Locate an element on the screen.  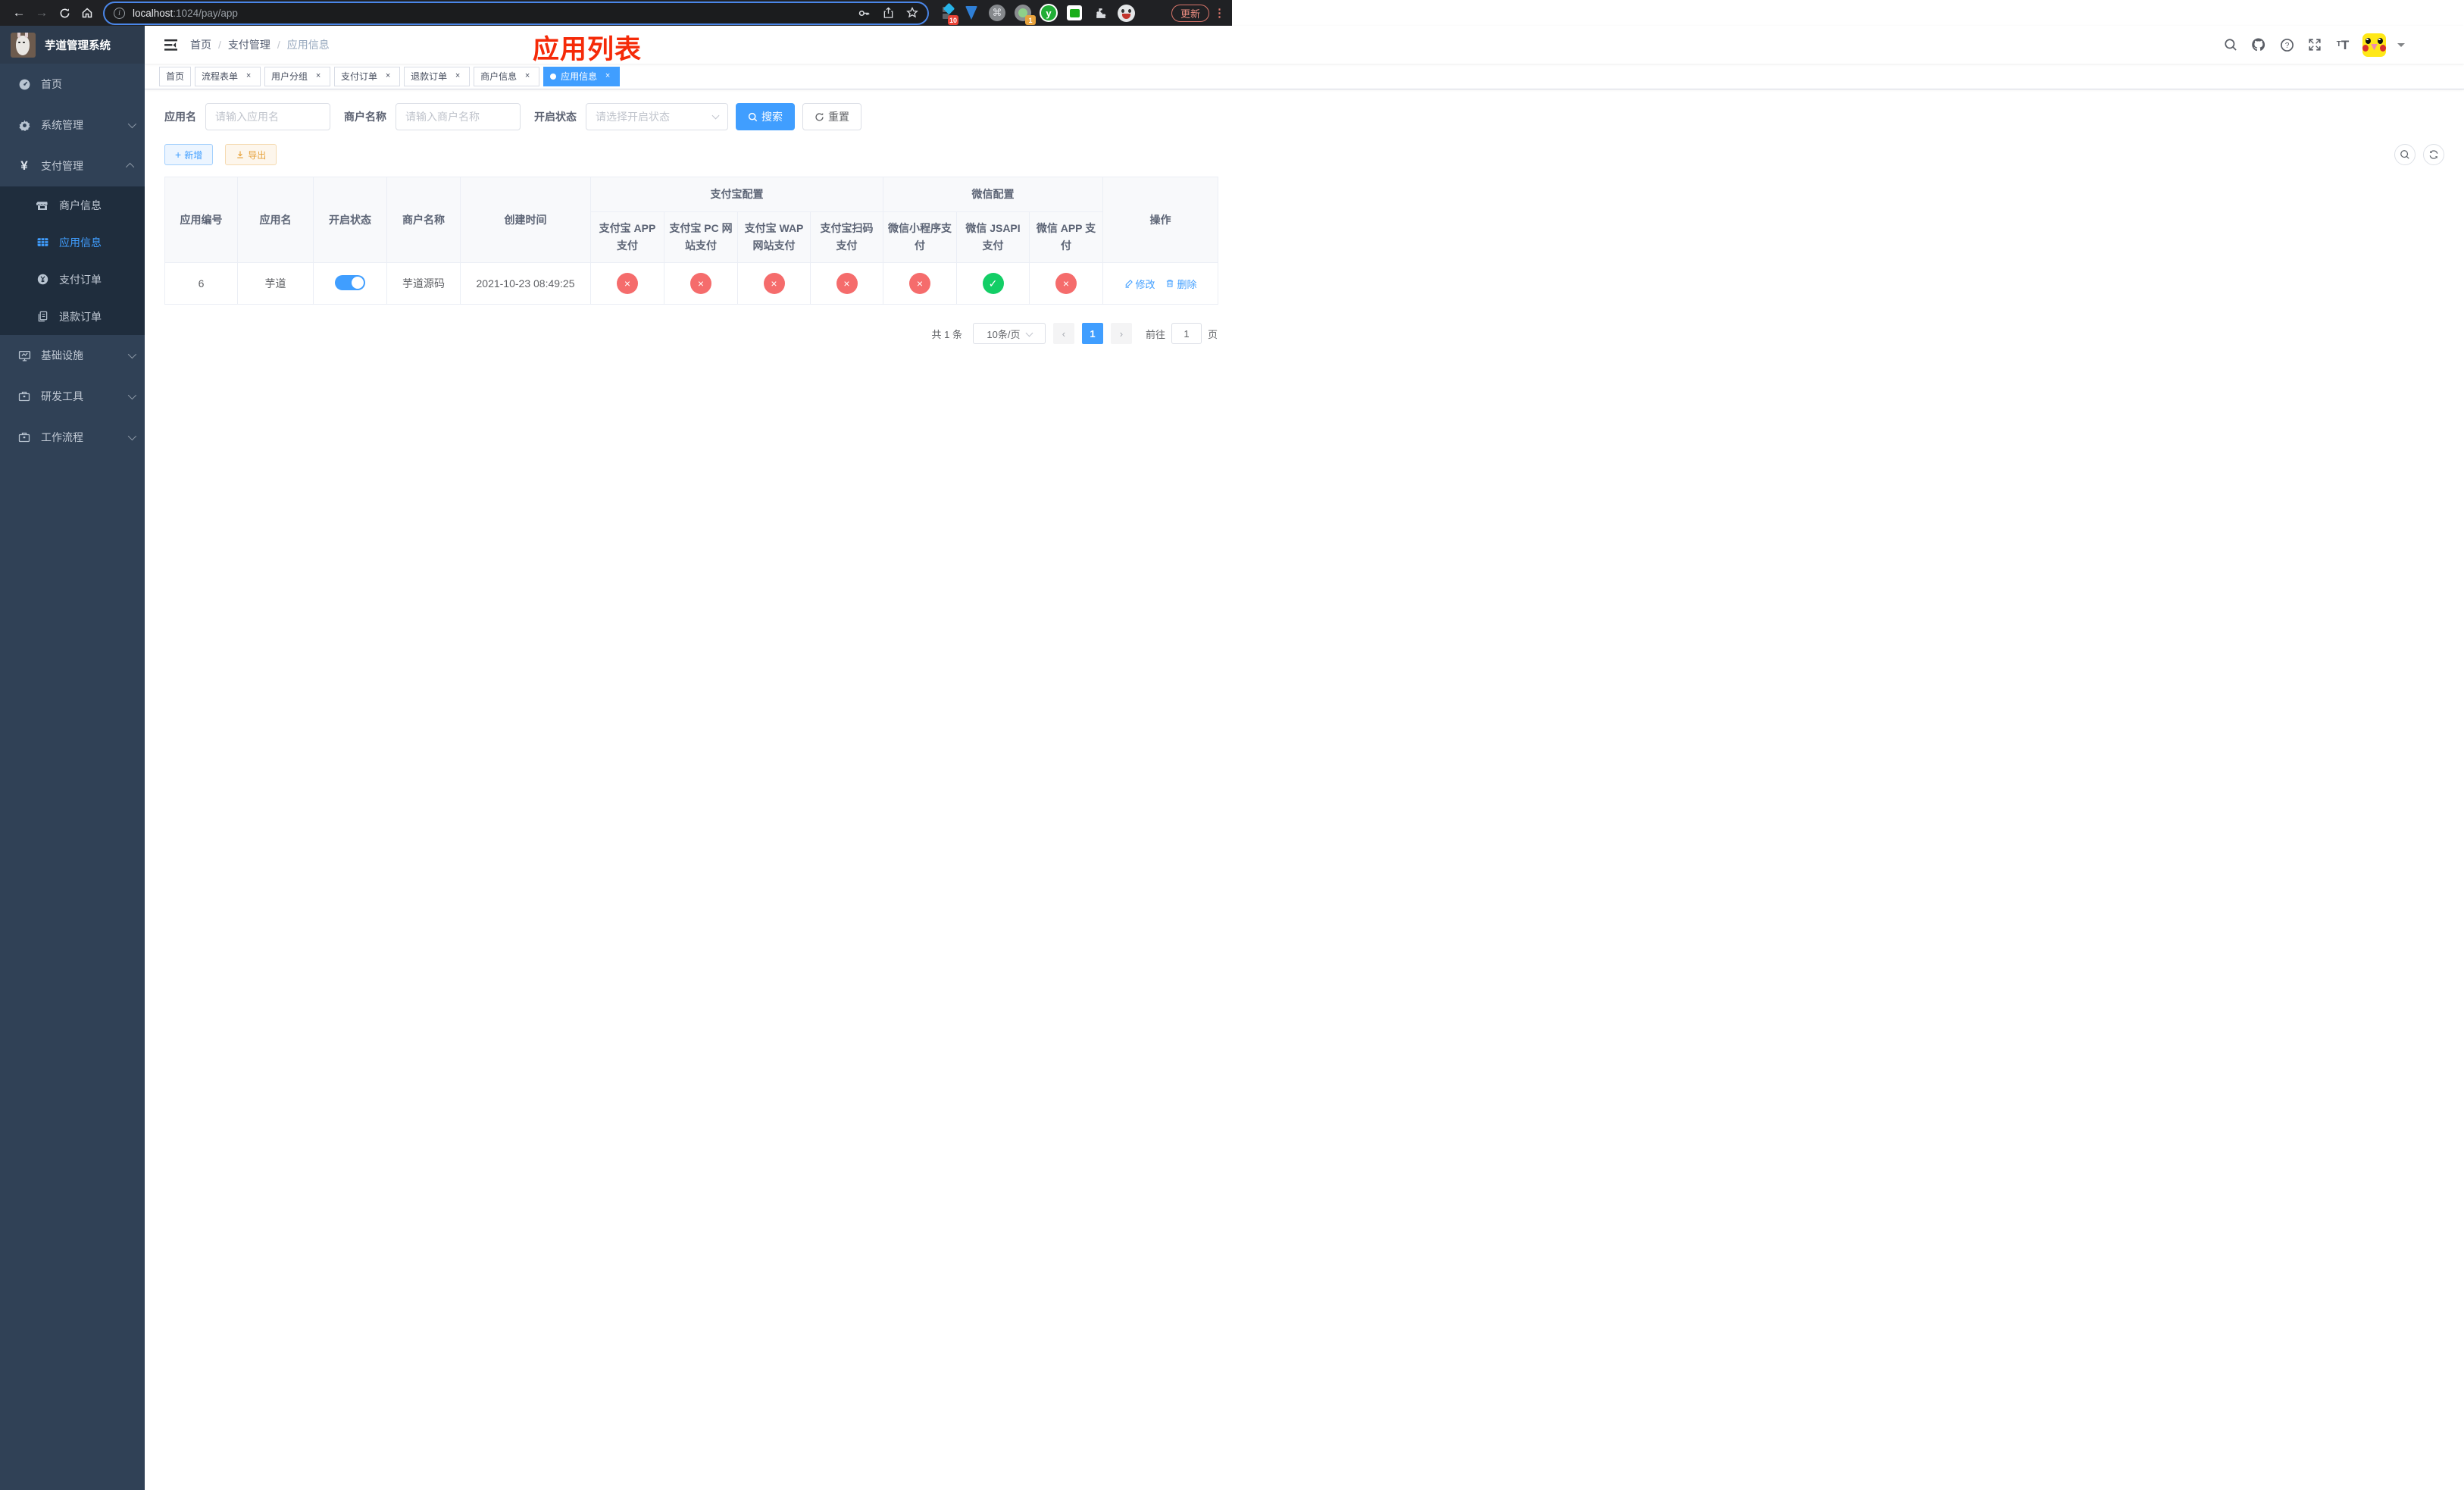
help-icon: ? is located at coordinates (2286, 44).